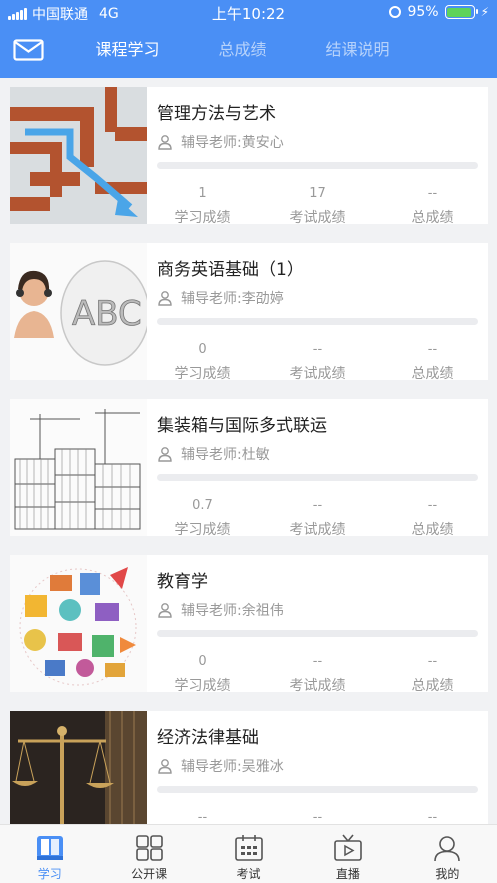  Describe the element at coordinates (216, 114) in the screenshot. I see `course-title: 管理方法与艺术` at that location.